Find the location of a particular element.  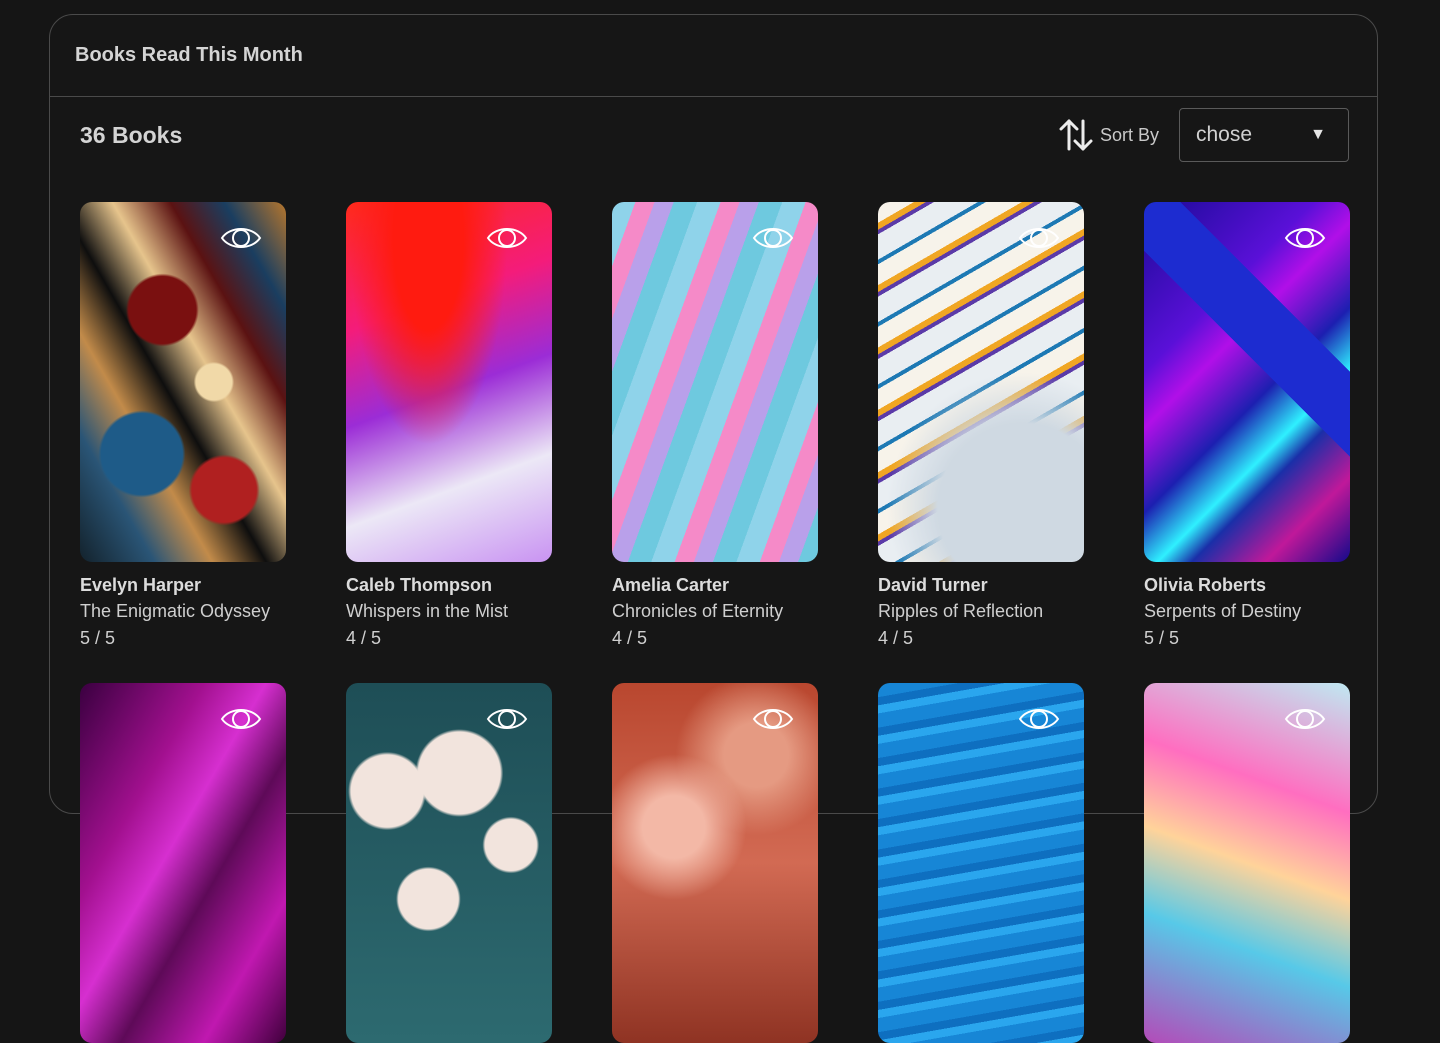

sort-select: chose ▼ is located at coordinates (1264, 135).